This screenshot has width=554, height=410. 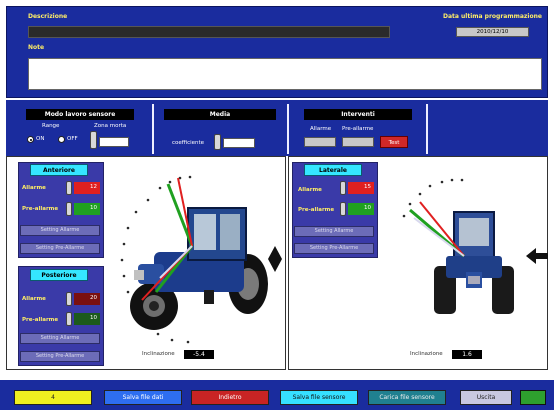 What do you see at coordinates (358, 142) in the screenshot?
I see `prealarm-count-field` at bounding box center [358, 142].